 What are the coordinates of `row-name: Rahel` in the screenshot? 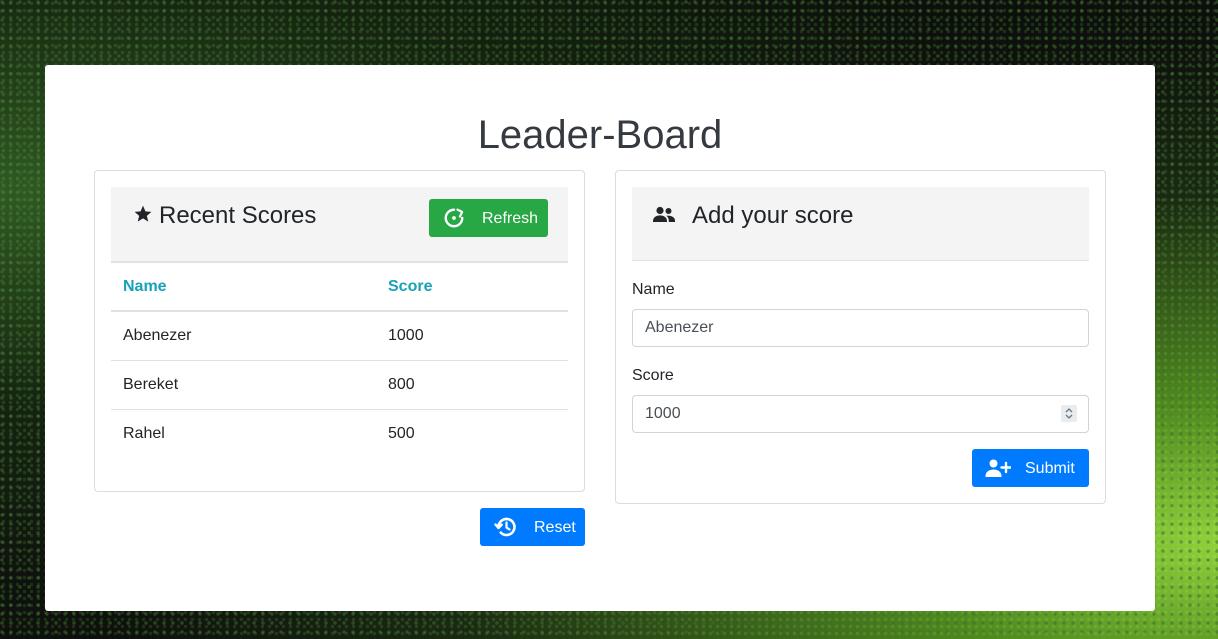 It's located at (144, 433).